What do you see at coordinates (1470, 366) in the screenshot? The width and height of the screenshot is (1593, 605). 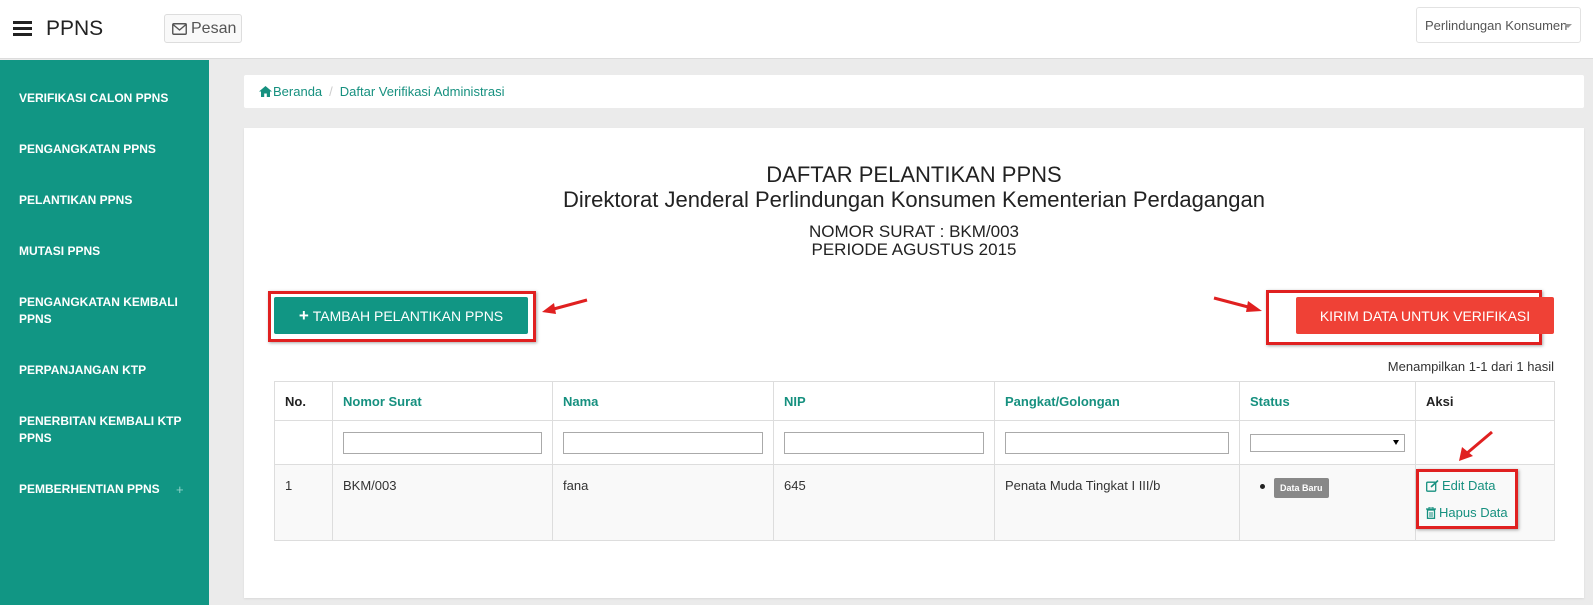 I see `result-count: Menampilkan 1-1 dari 1 hasil` at bounding box center [1470, 366].